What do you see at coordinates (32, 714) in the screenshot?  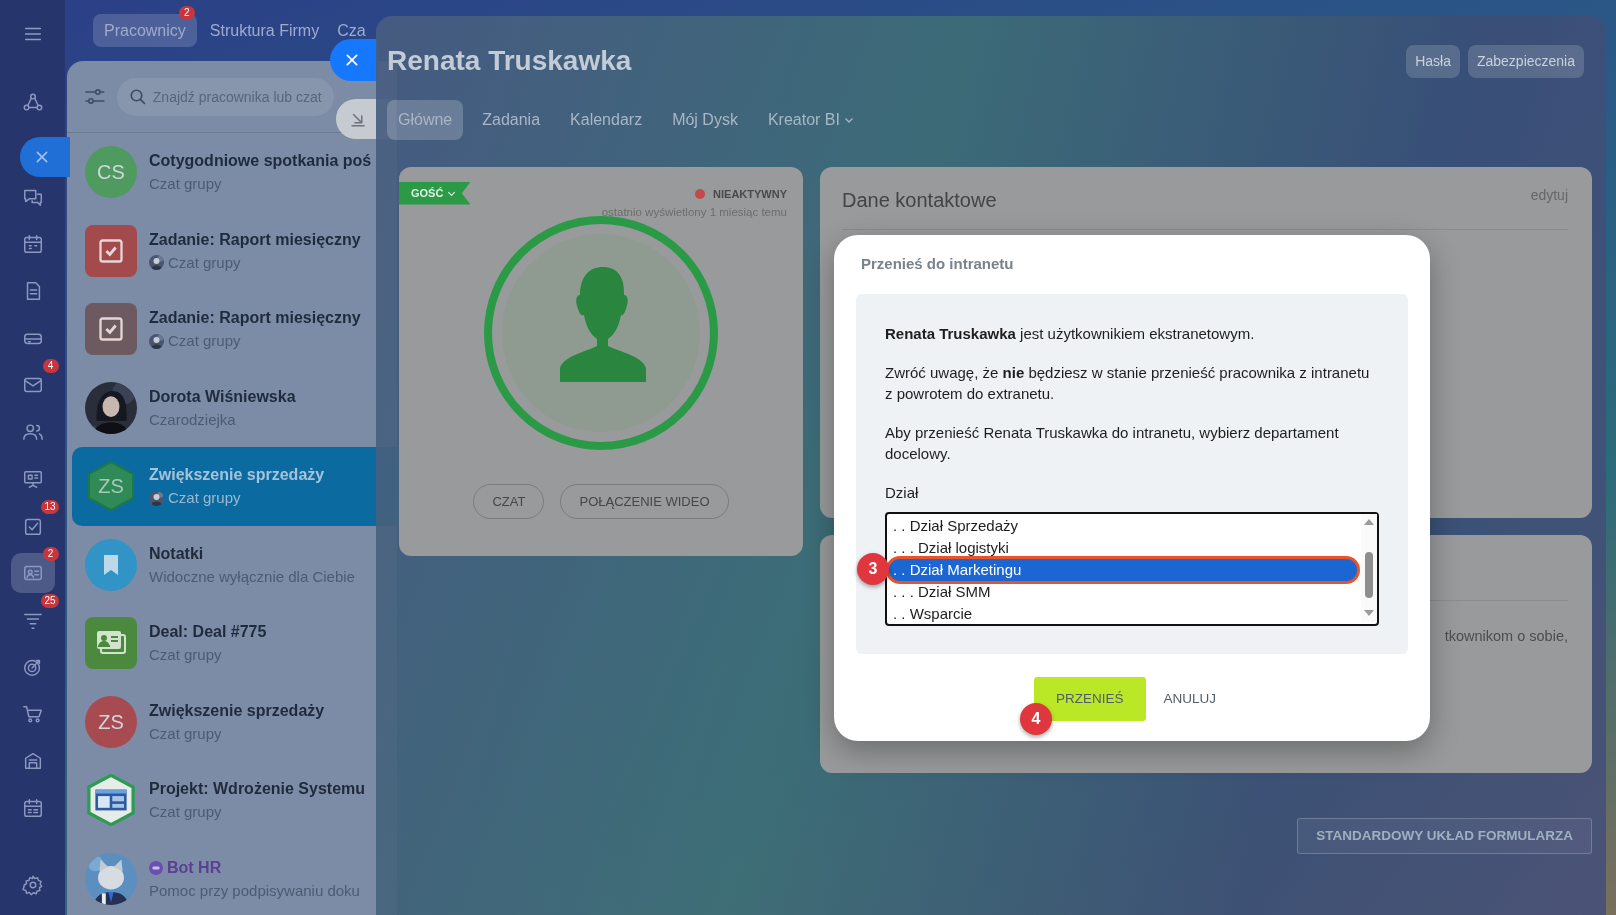 I see `cart-icon` at bounding box center [32, 714].